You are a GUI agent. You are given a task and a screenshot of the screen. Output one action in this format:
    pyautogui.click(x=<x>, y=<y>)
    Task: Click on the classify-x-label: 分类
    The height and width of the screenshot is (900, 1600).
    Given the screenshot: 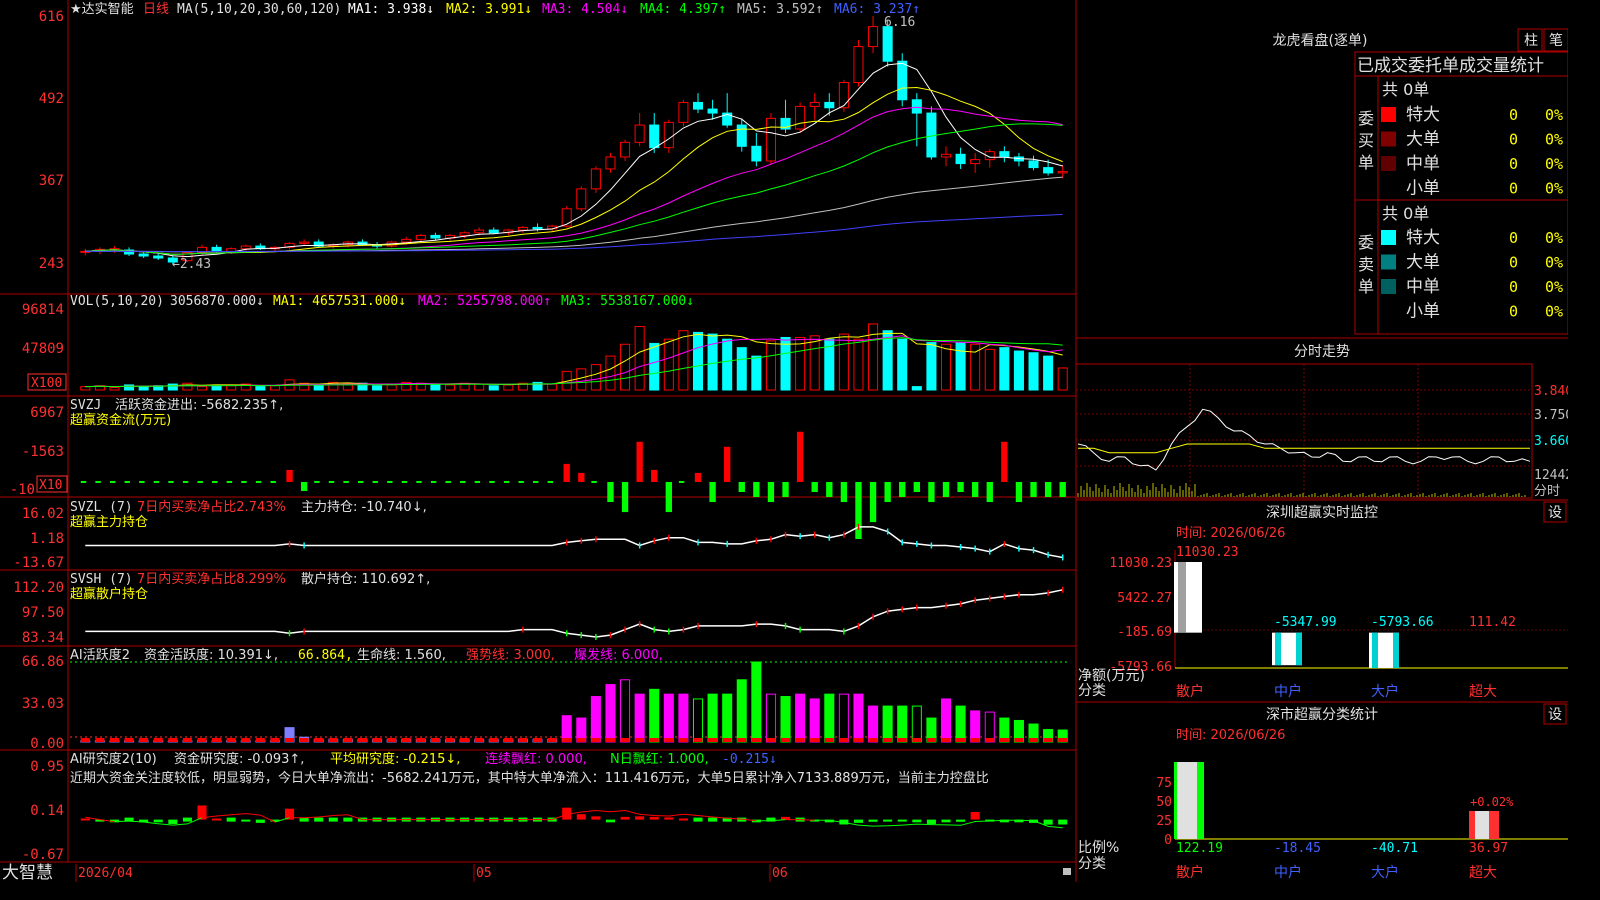 What is the action you would take?
    pyautogui.click(x=1092, y=864)
    